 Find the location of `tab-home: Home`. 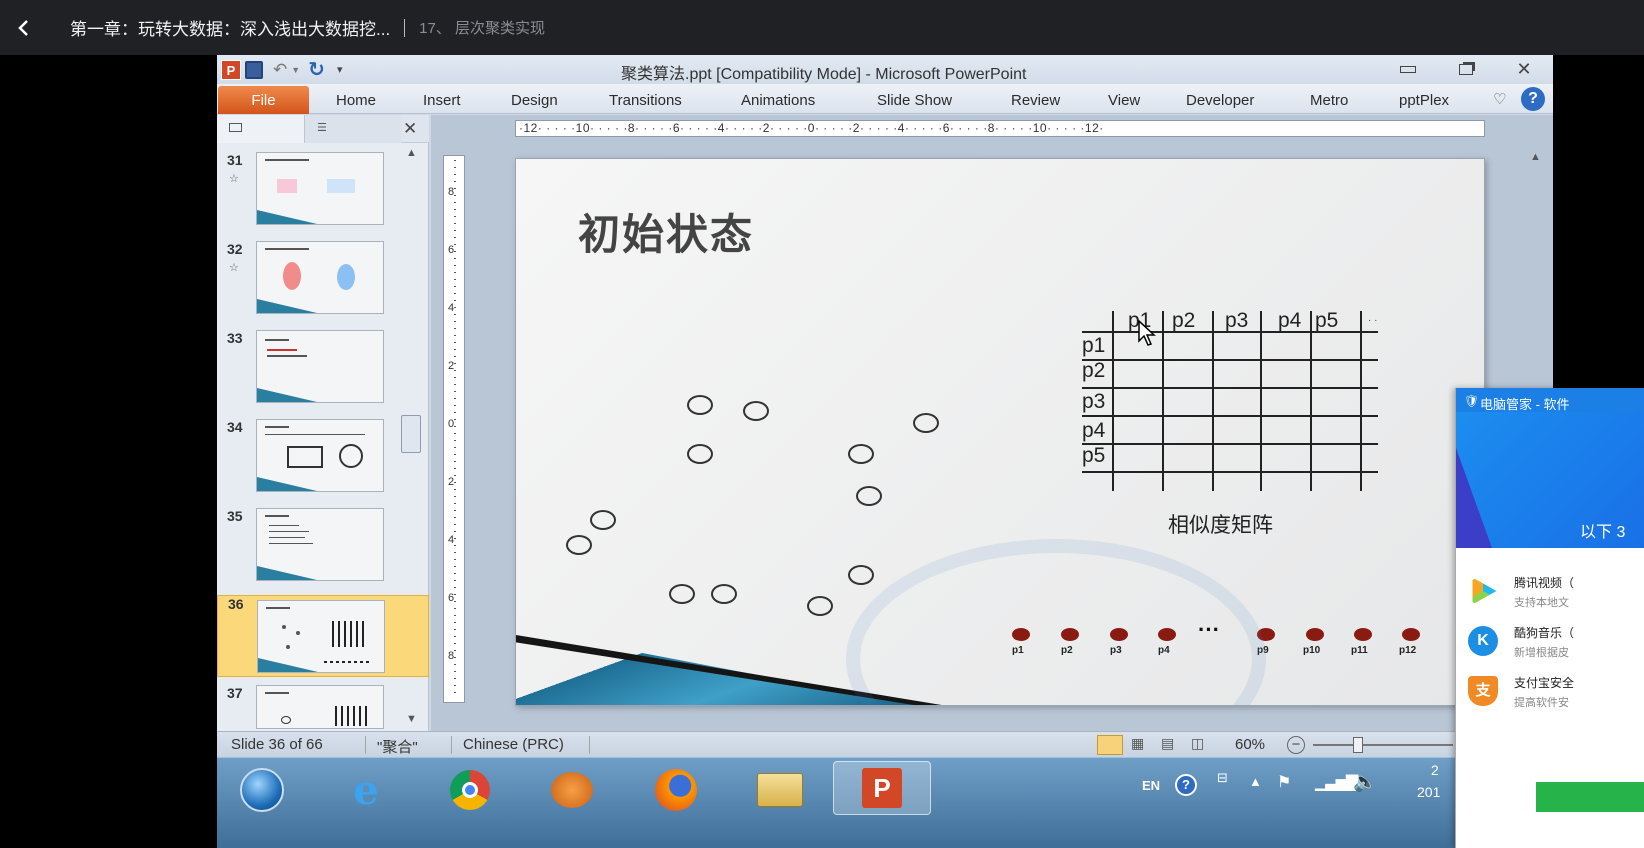

tab-home: Home is located at coordinates (356, 100).